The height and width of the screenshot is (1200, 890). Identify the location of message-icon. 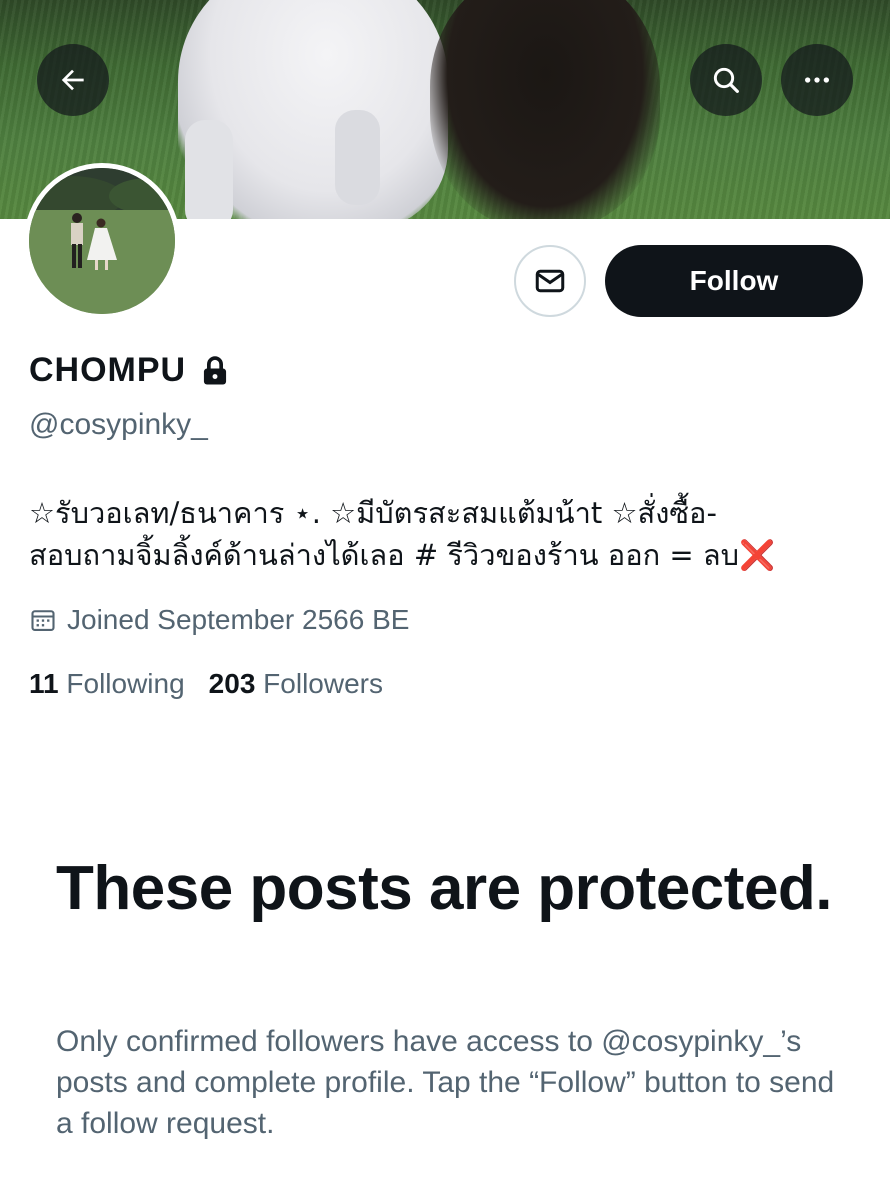
(550, 281).